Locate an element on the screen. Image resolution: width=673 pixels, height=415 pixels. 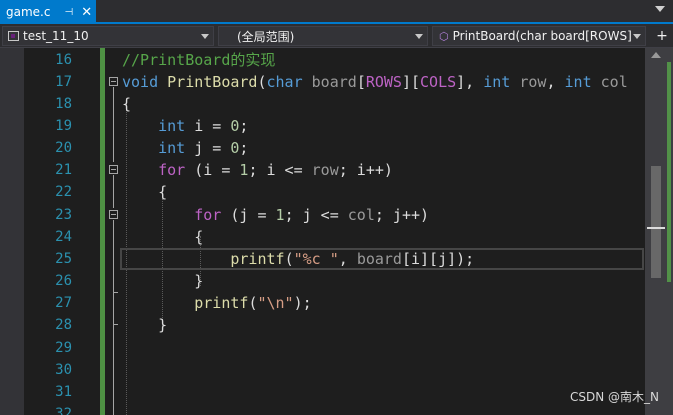
tab-filename: game.c is located at coordinates (28, 12).